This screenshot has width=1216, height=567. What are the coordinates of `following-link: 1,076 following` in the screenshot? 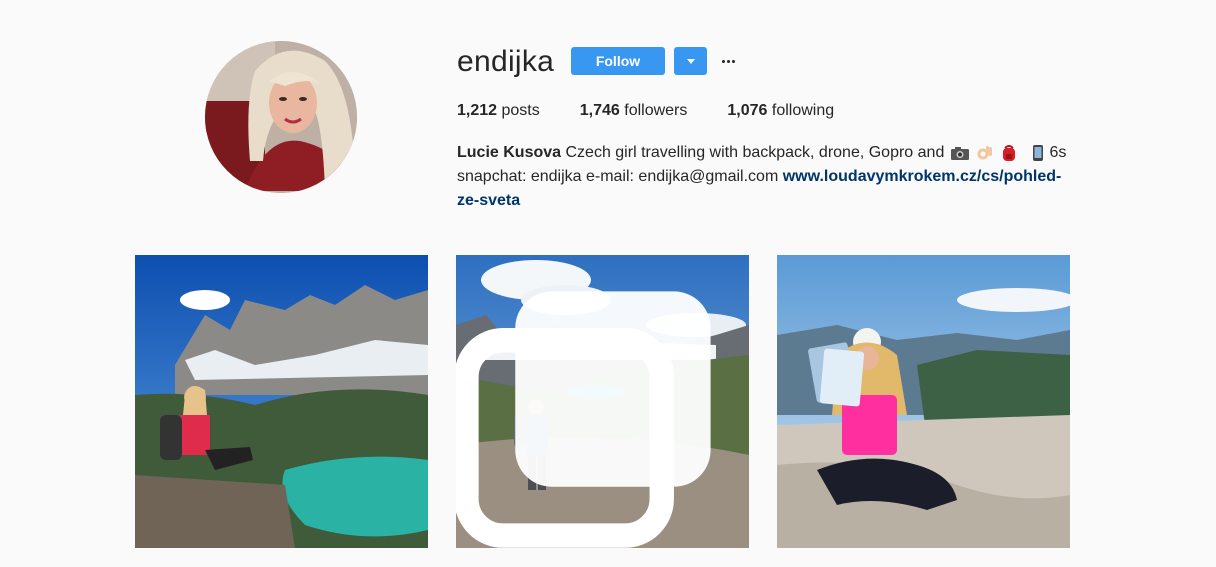 It's located at (780, 111).